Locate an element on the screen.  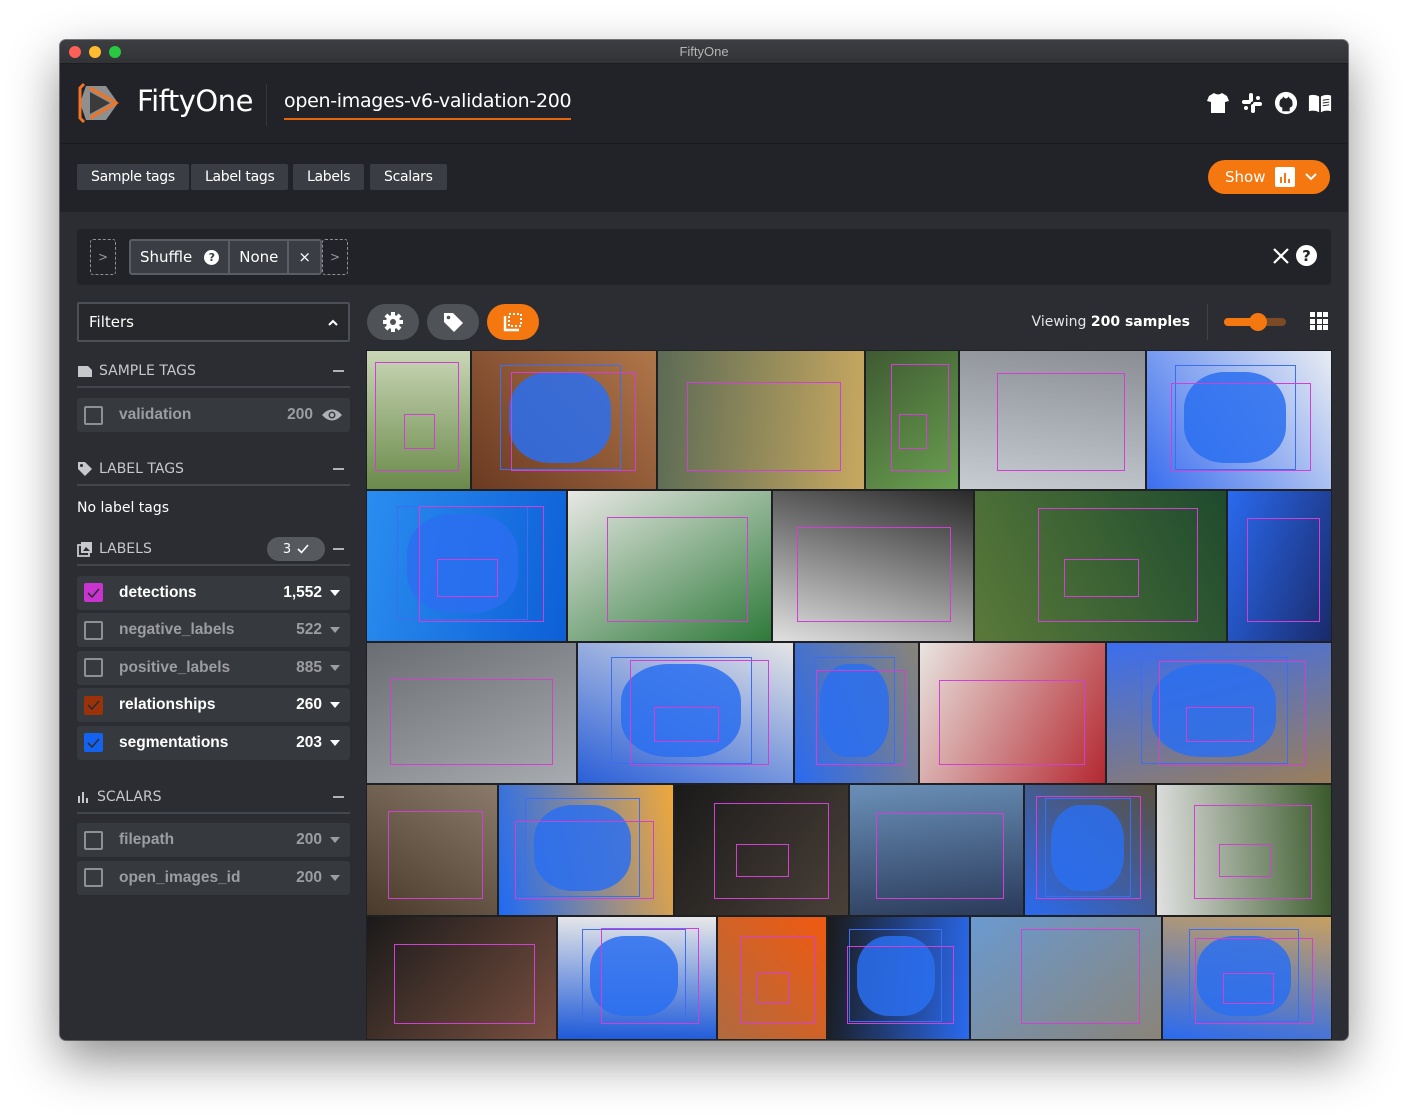
docs-book-icon is located at coordinates (1320, 103).